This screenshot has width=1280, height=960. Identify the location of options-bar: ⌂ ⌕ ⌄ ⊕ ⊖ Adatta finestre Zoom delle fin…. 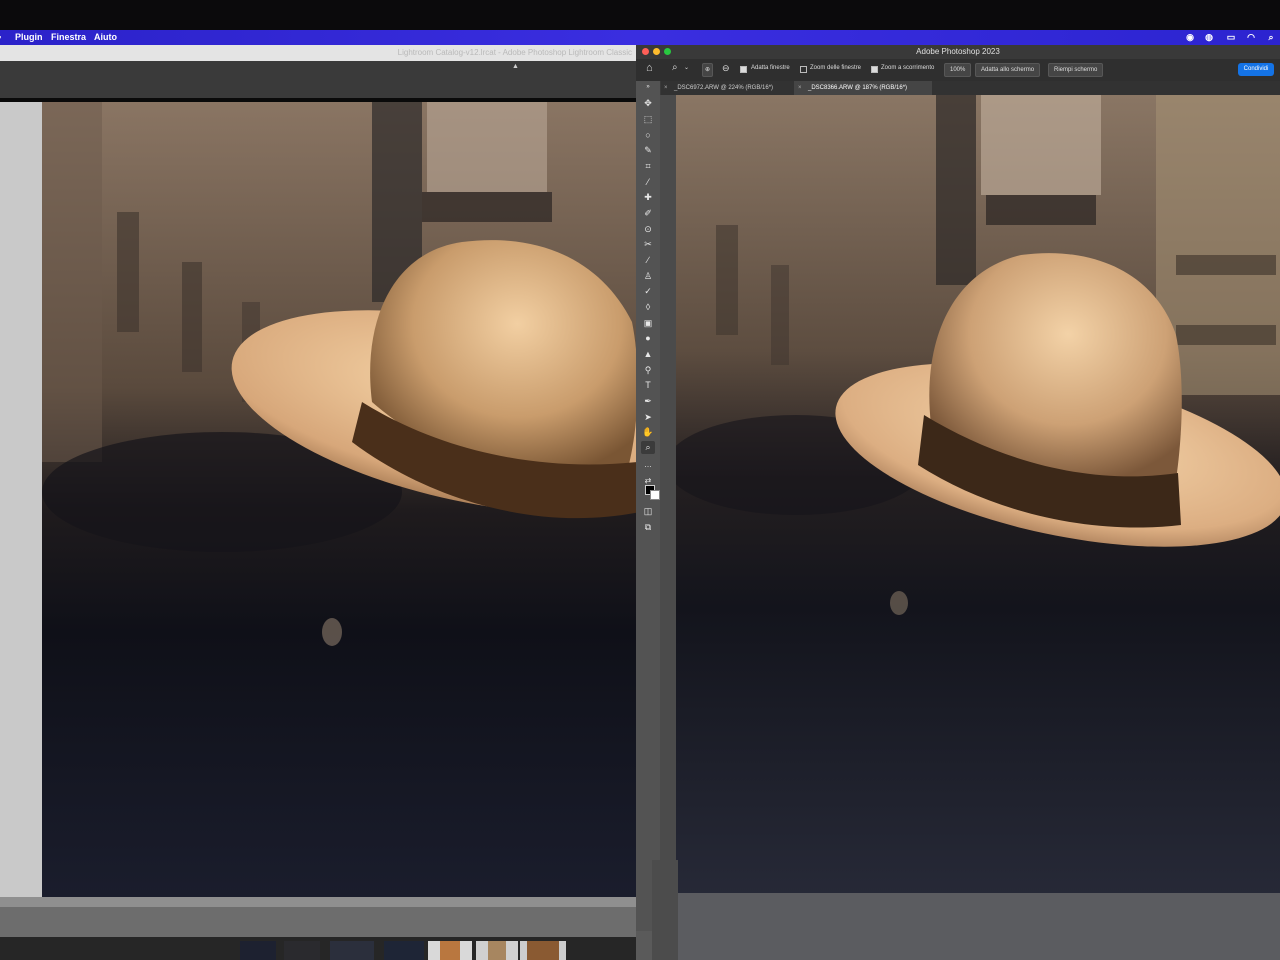
(958, 70).